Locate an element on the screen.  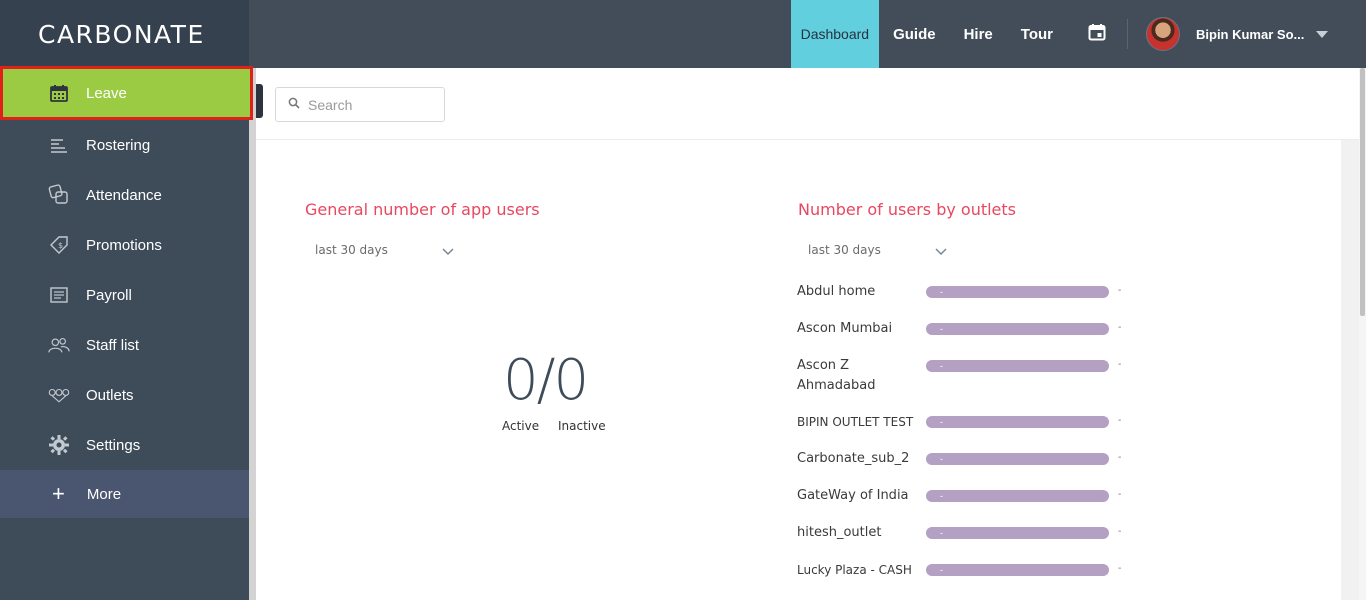
app-users-title: General number of app users is located at coordinates (422, 209).